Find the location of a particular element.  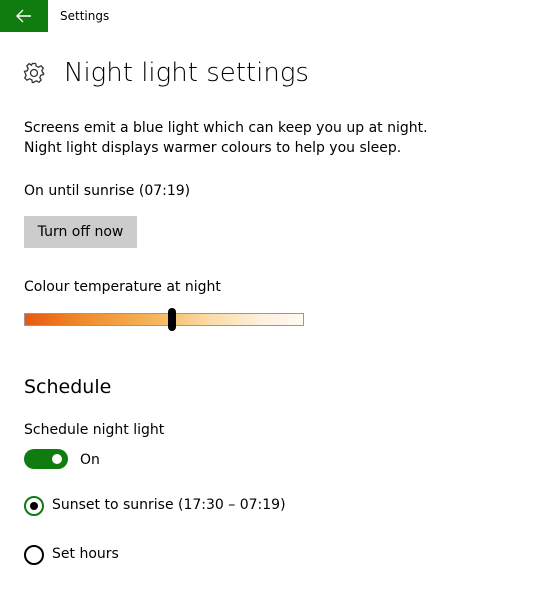

sunset-to-sunrise-radio is located at coordinates (34, 506).